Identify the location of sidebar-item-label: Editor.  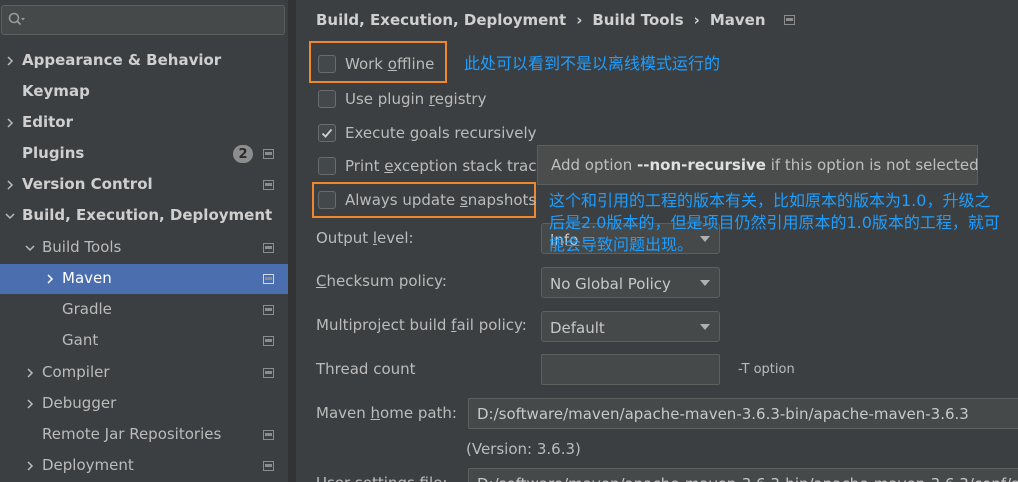
(47, 122).